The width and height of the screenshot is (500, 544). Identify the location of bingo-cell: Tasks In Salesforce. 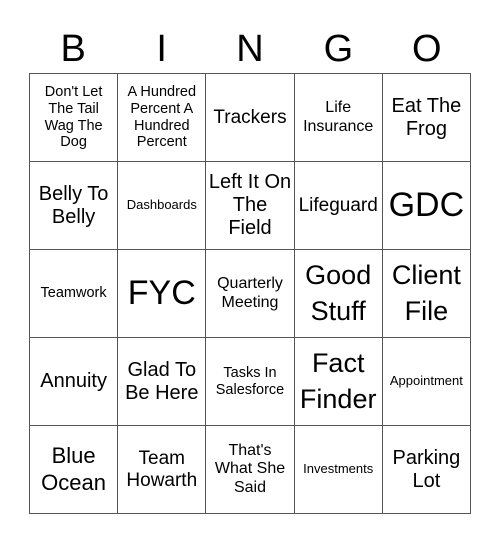
(250, 382).